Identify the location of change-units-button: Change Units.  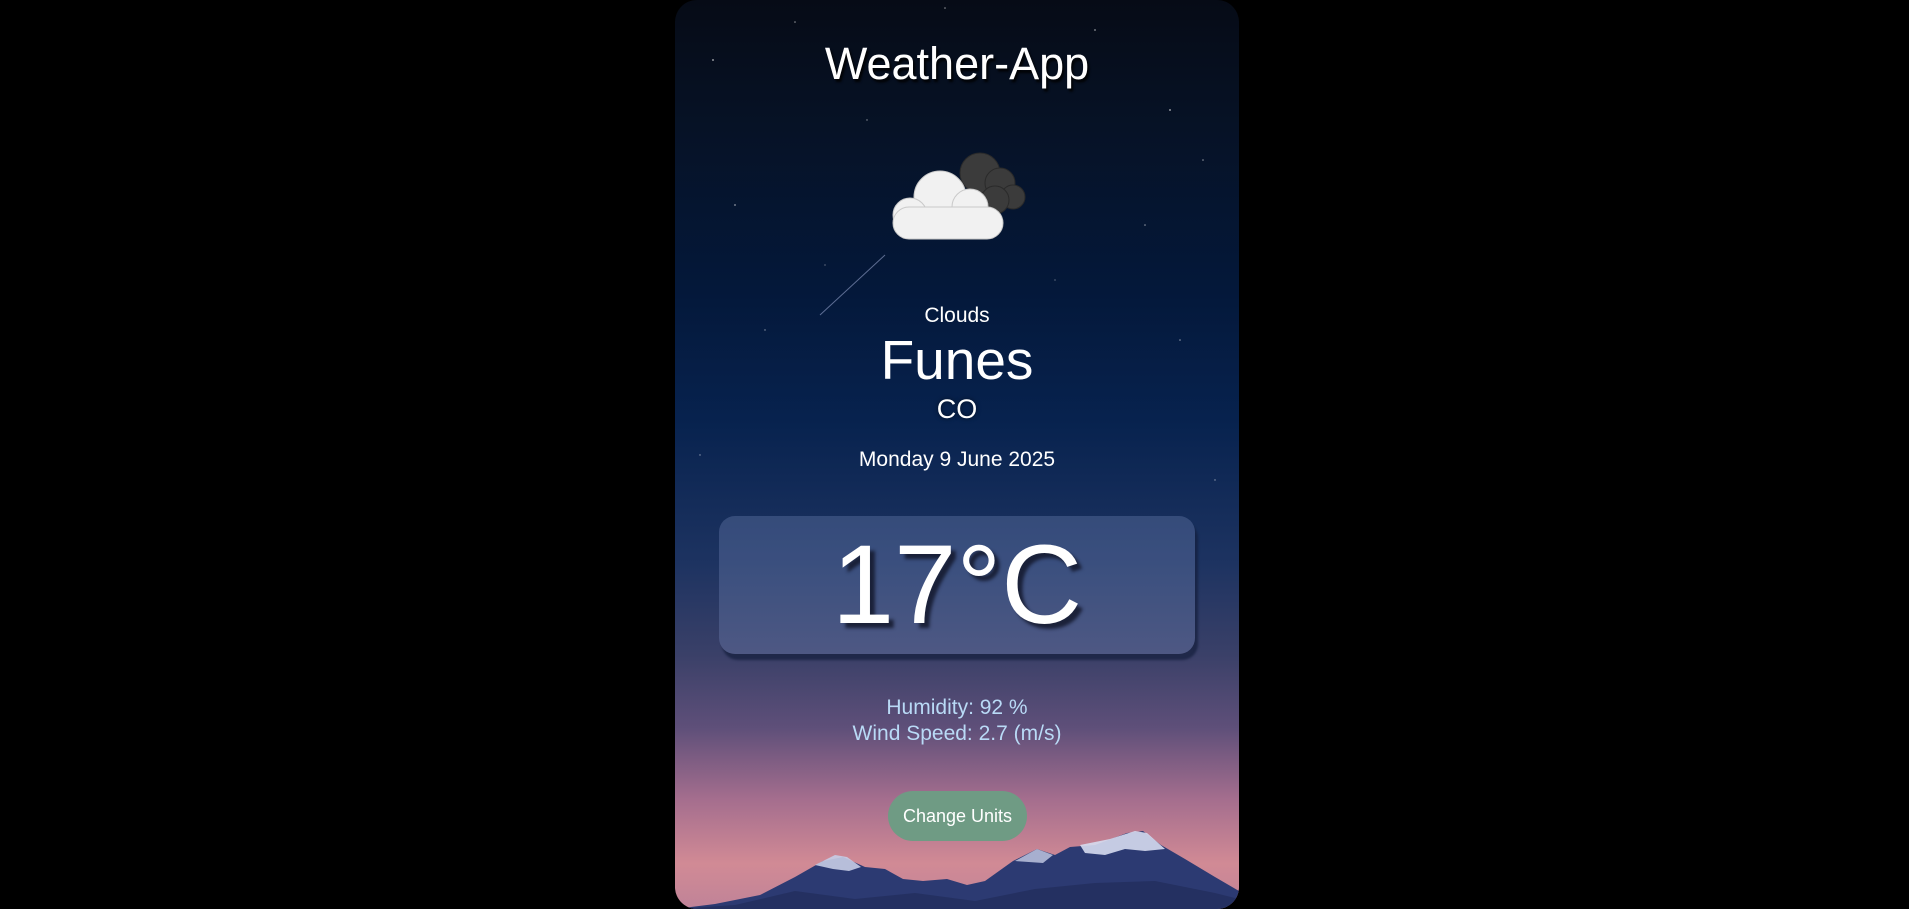
(957, 816).